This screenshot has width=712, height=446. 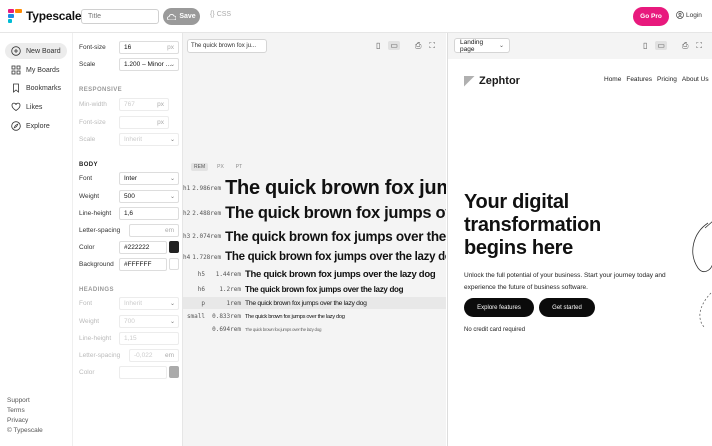 I want to click on min-width-input: 767 px, so click(x=144, y=104).